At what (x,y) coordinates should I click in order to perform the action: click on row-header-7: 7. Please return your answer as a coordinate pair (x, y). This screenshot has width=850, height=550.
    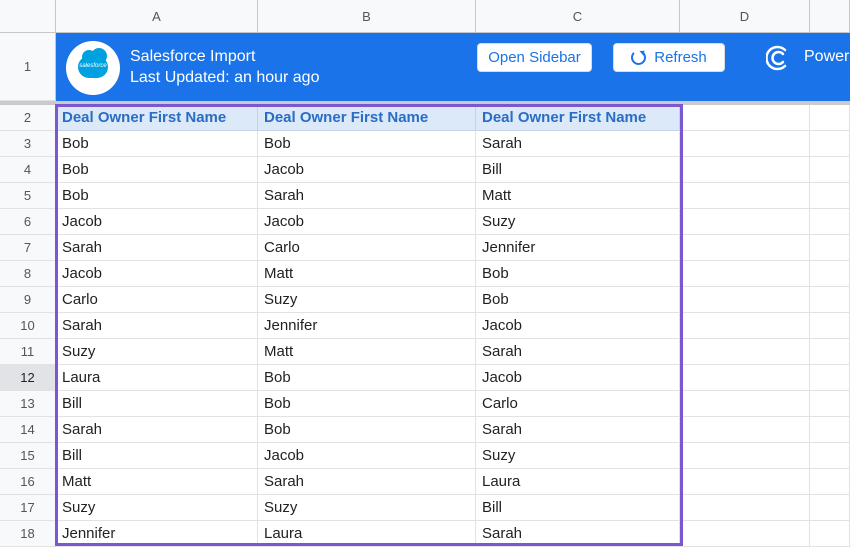
    Looking at the image, I should click on (28, 248).